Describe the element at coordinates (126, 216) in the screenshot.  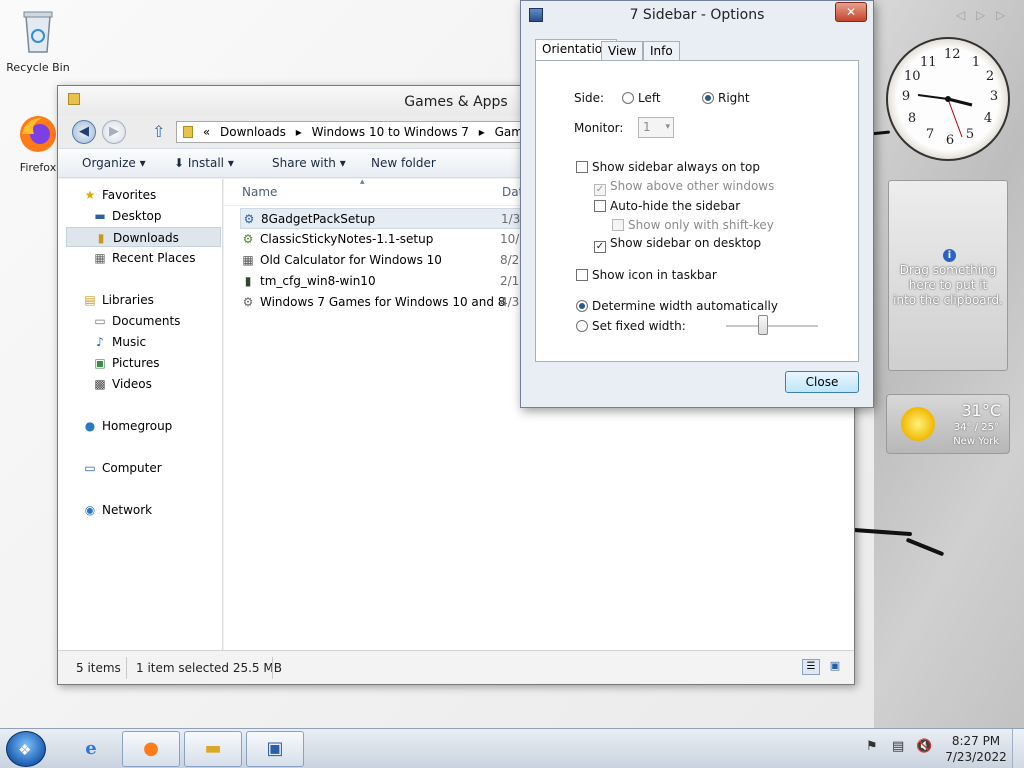
I see `nav-desktop: ▬ Desktop` at that location.